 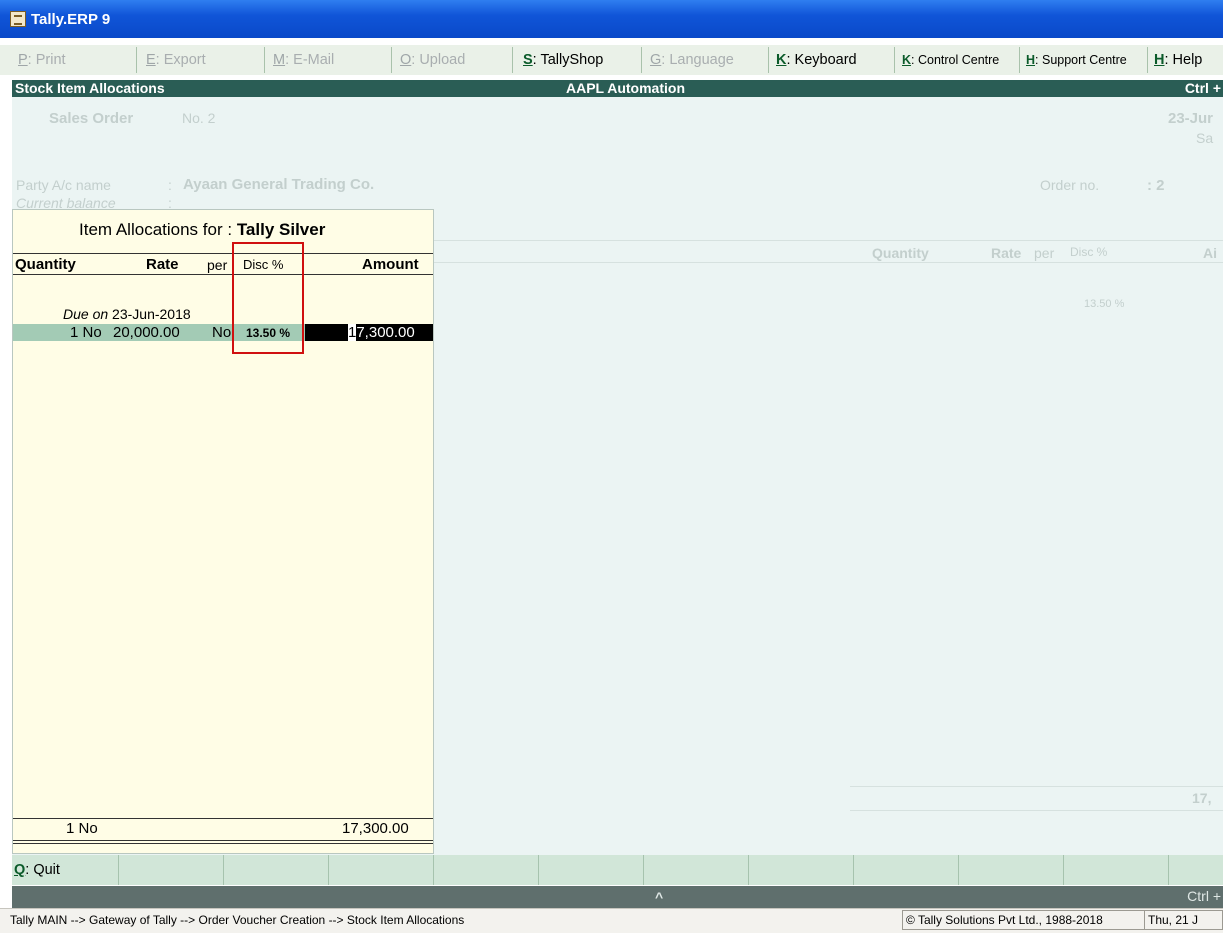 I want to click on voucher-type: Sales Order, so click(x=91, y=118).